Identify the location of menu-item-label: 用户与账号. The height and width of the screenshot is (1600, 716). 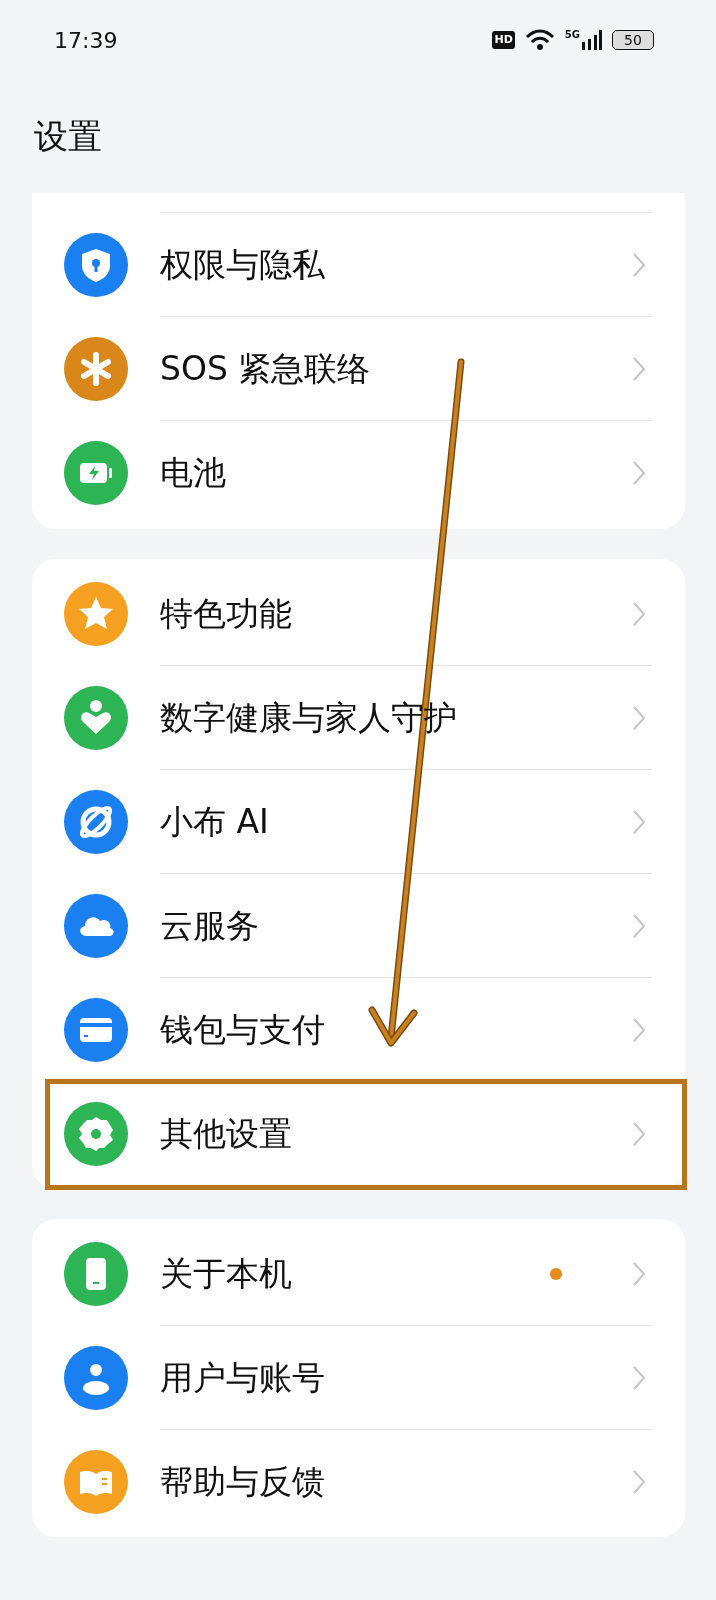
(396, 1377).